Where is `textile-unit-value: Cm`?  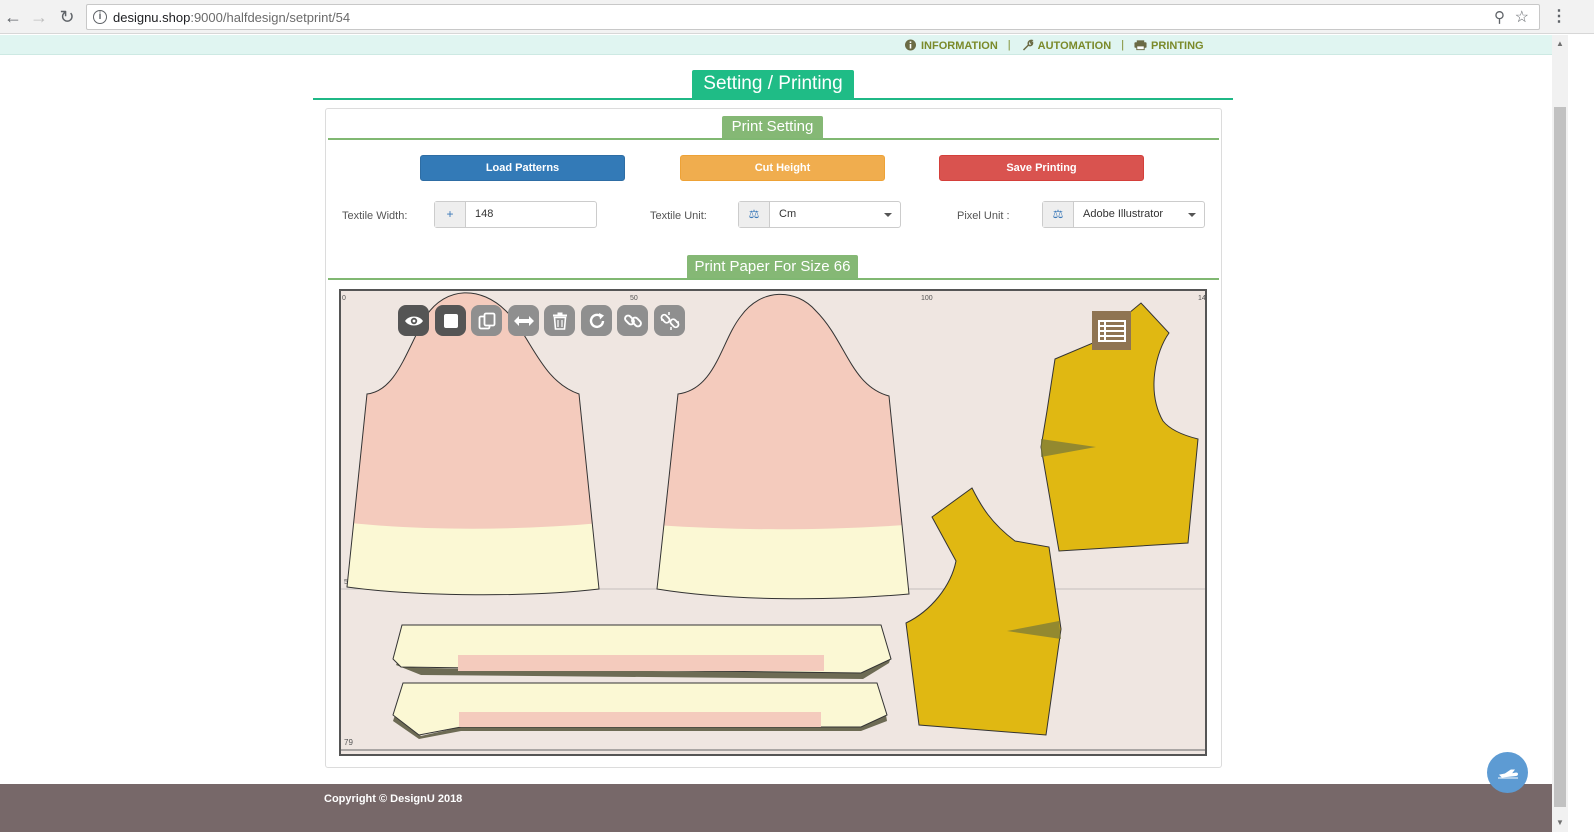
textile-unit-value: Cm is located at coordinates (787, 214).